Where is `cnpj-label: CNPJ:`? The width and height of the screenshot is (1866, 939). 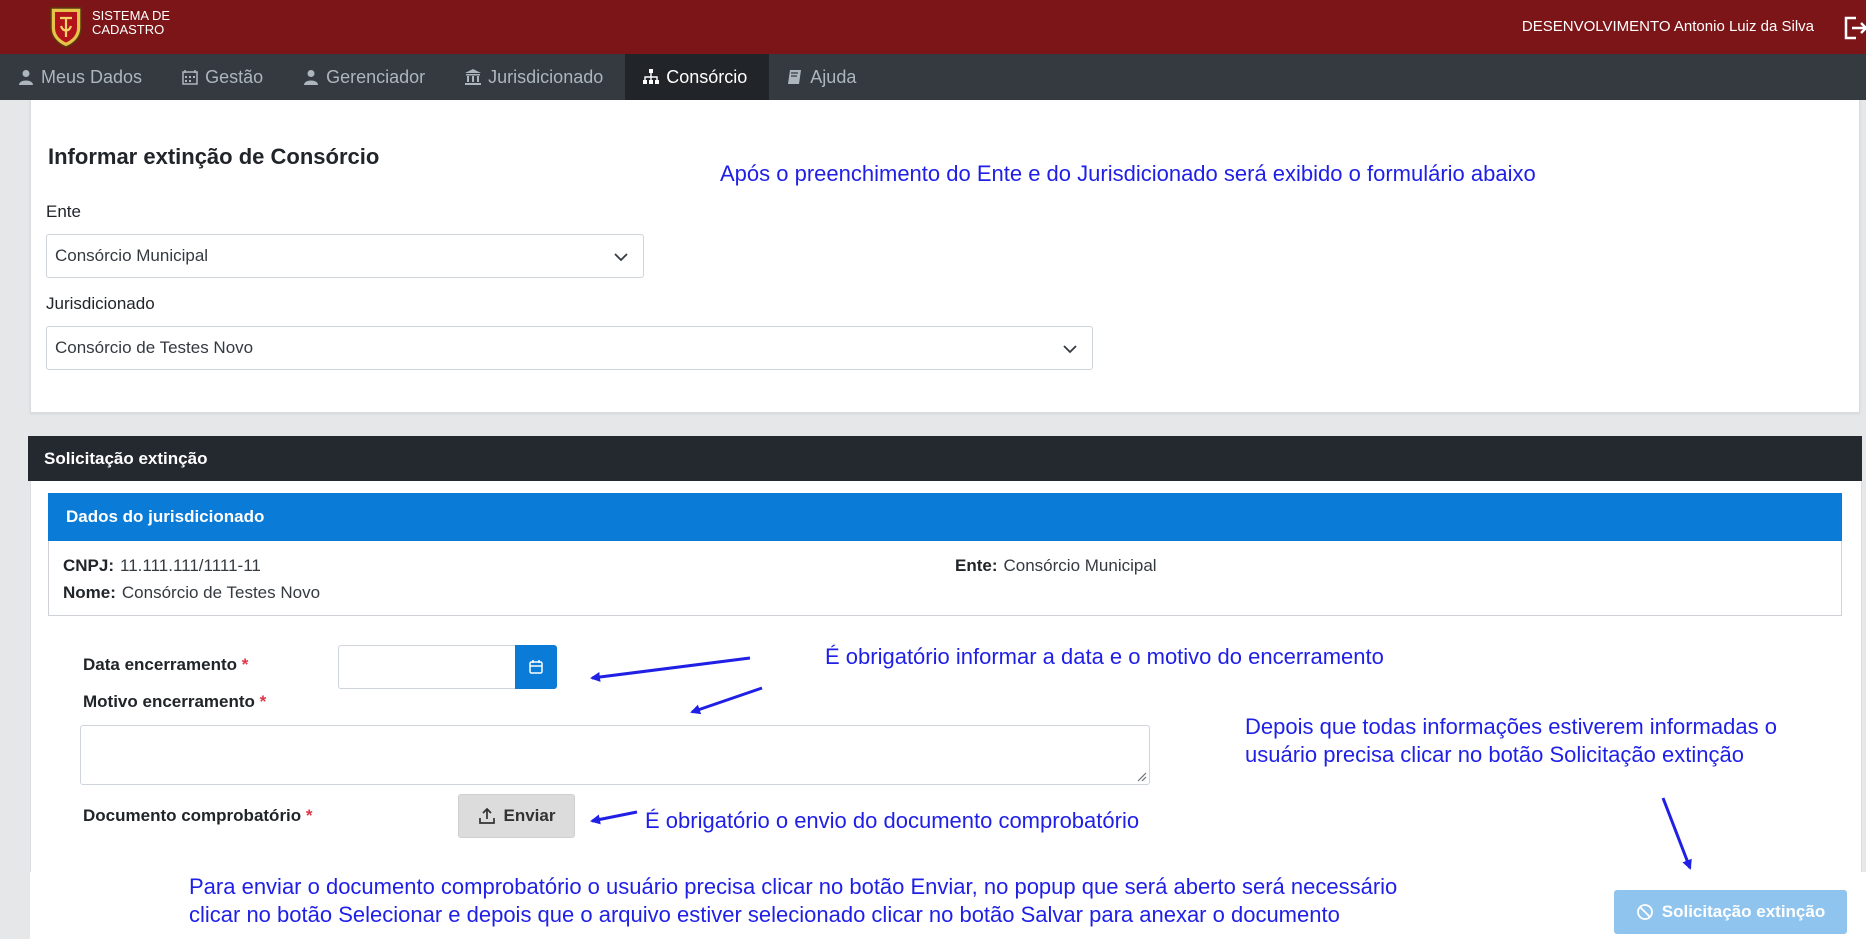 cnpj-label: CNPJ: is located at coordinates (89, 565).